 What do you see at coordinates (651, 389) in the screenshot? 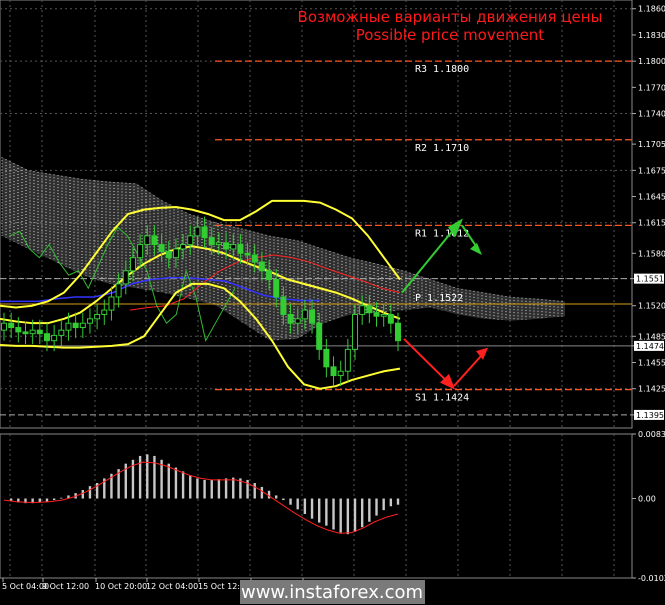
I see `price-tick-label: 1.1425` at bounding box center [651, 389].